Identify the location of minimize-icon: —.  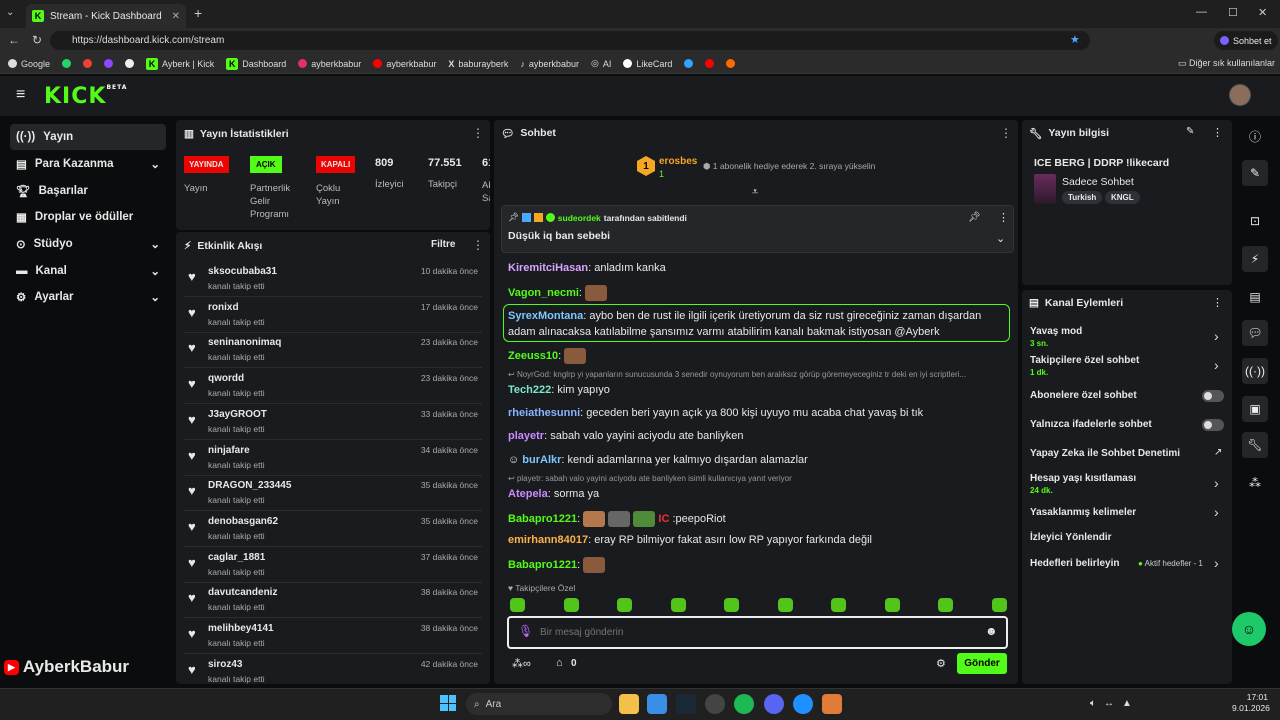
(1201, 12).